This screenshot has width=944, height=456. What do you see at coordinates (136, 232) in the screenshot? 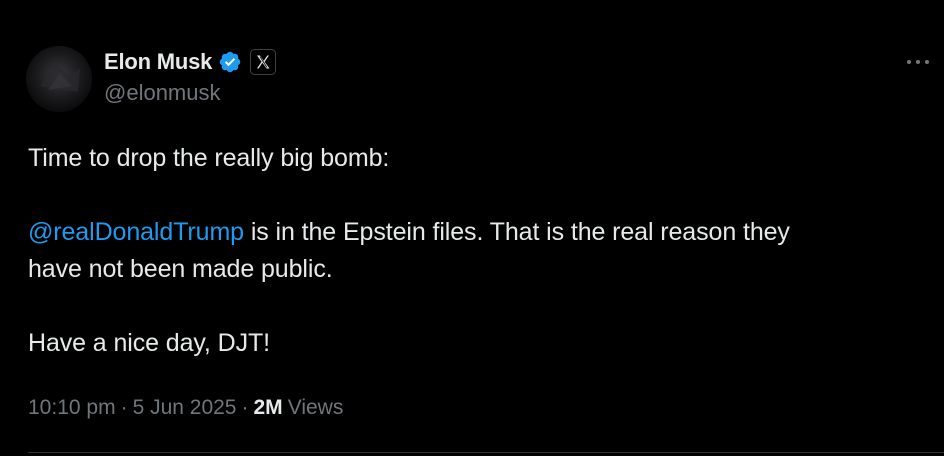
I see `mention-link: @realDonaldTrump` at bounding box center [136, 232].